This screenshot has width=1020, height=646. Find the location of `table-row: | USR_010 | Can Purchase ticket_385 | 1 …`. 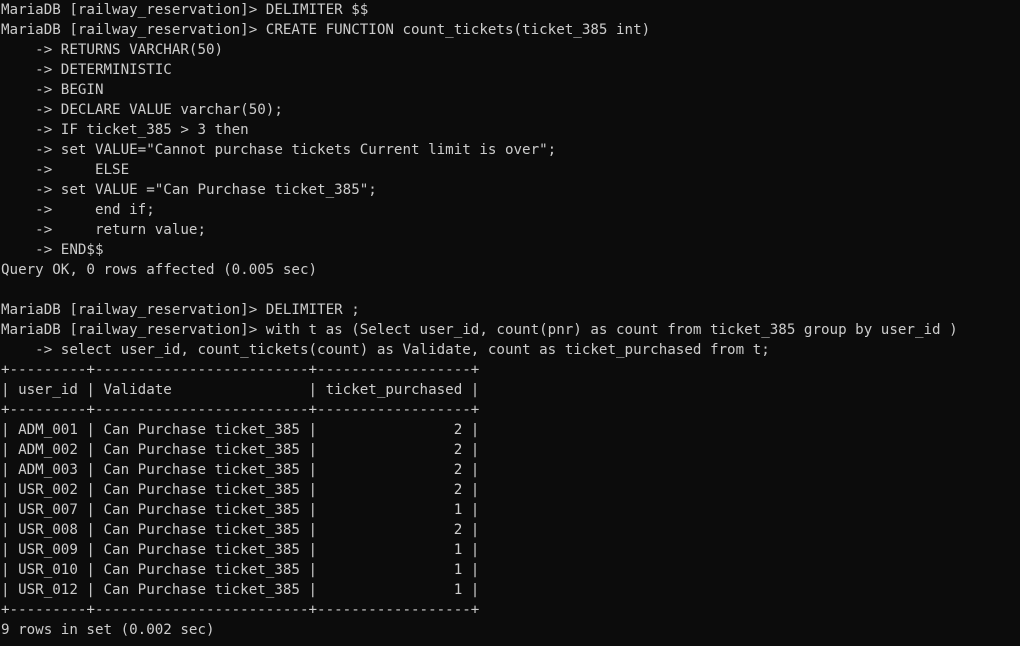

table-row: | USR_010 | Can Purchase ticket_385 | 1 … is located at coordinates (240, 570).